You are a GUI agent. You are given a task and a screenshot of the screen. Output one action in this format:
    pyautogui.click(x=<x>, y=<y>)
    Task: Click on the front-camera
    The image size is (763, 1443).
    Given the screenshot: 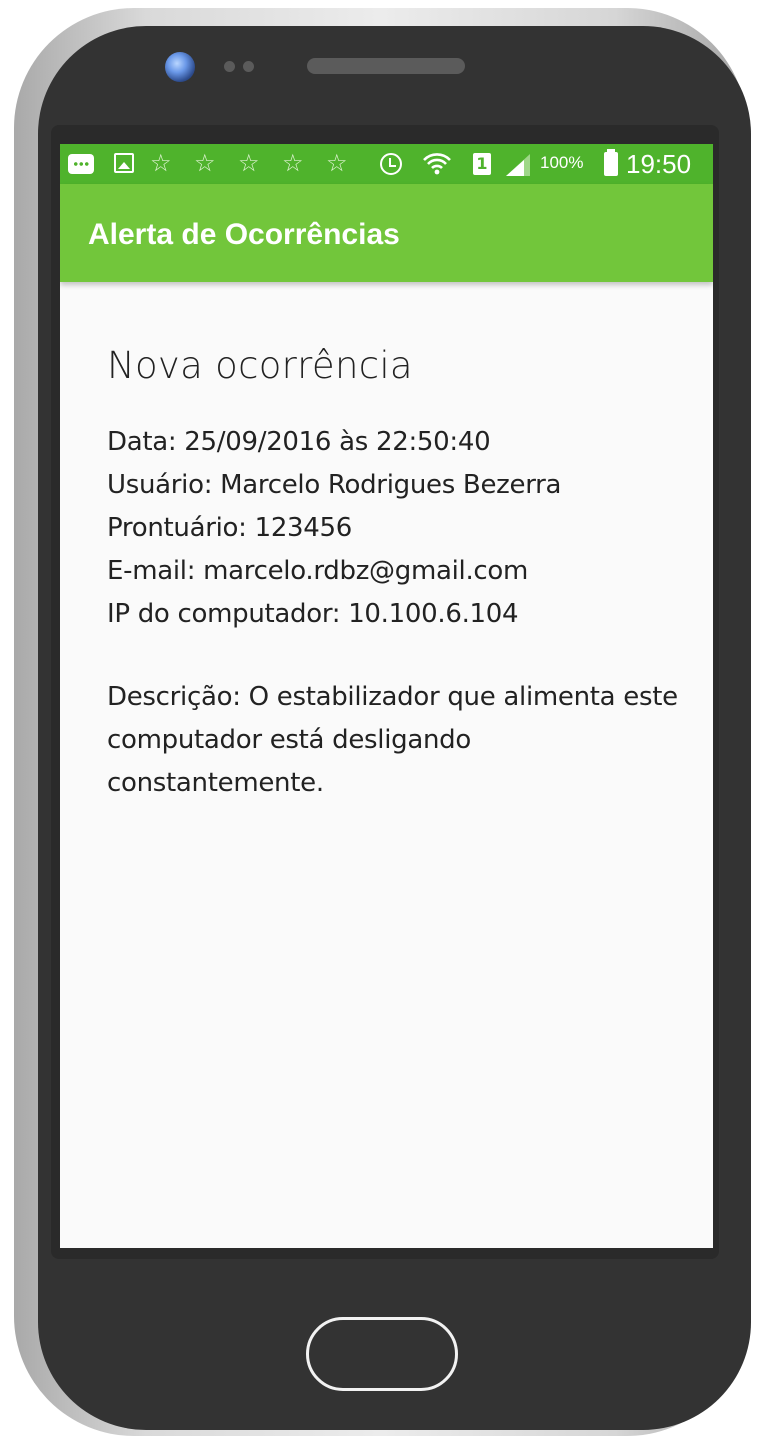 What is the action you would take?
    pyautogui.click(x=180, y=67)
    